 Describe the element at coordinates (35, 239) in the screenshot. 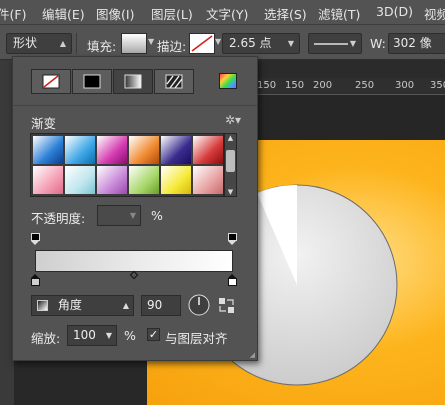

I see `opacity-stop-left` at that location.